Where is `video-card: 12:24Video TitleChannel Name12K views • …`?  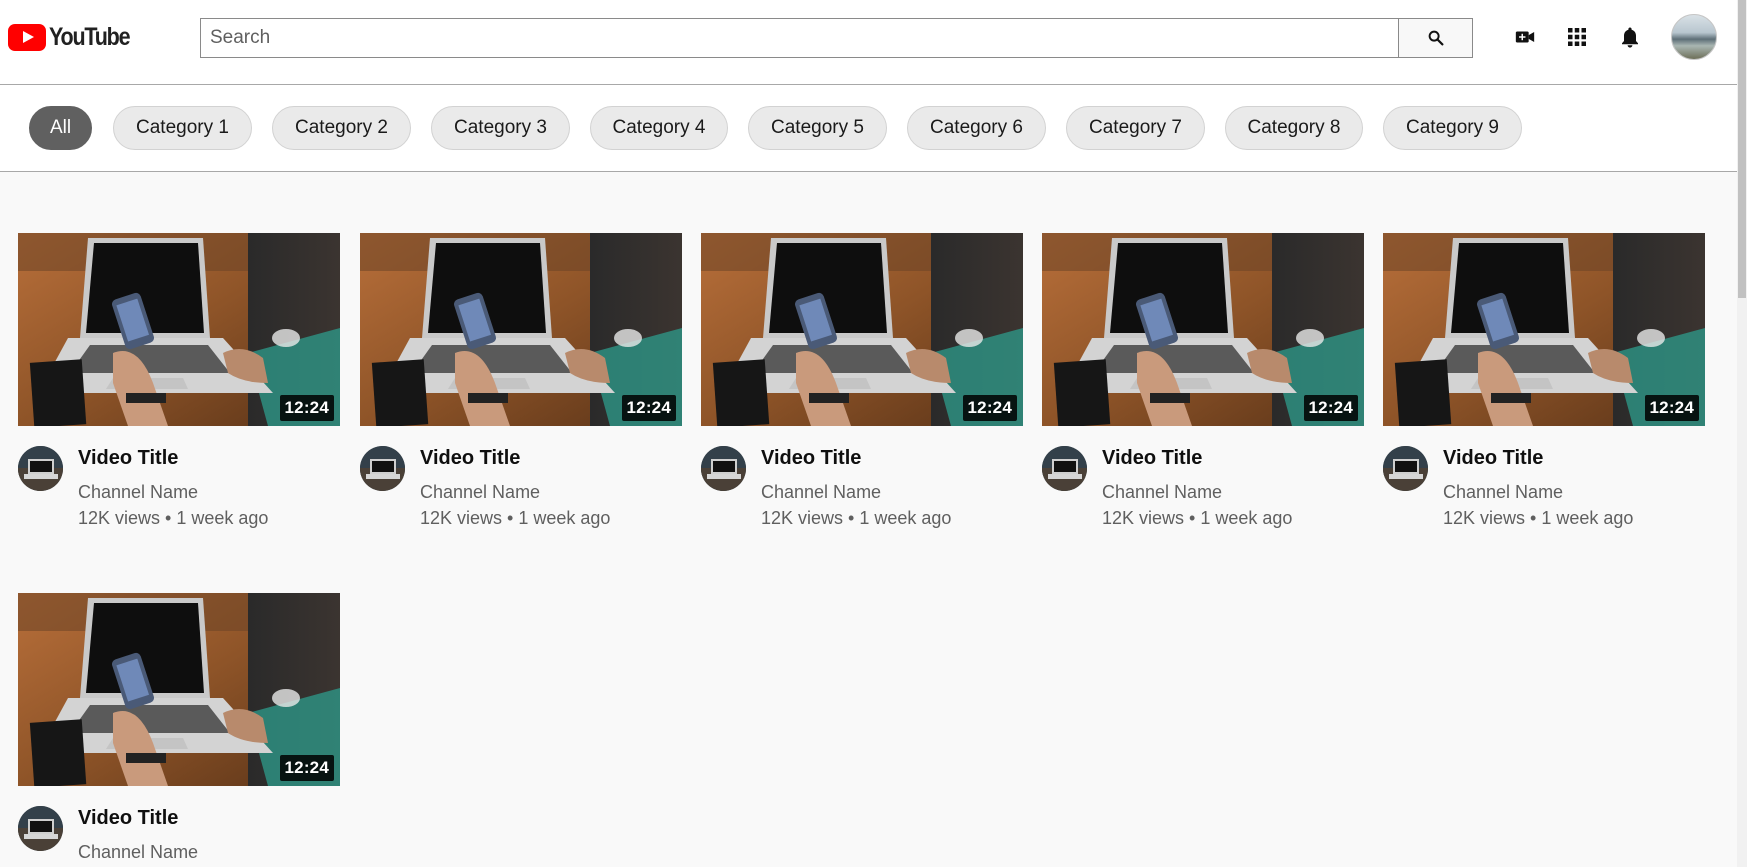 video-card: 12:24Video TitleChannel Name12K views • … is located at coordinates (179, 727).